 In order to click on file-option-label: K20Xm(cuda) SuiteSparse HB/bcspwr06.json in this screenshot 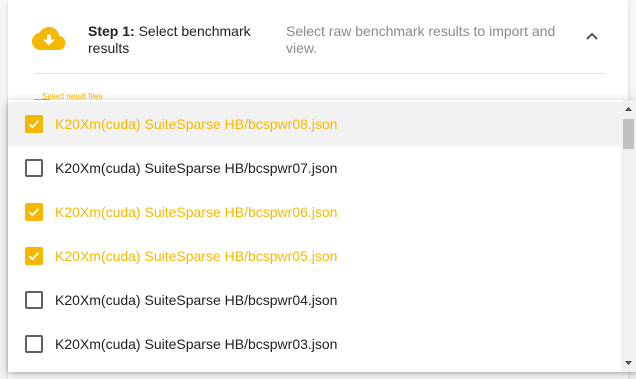, I will do `click(196, 212)`.